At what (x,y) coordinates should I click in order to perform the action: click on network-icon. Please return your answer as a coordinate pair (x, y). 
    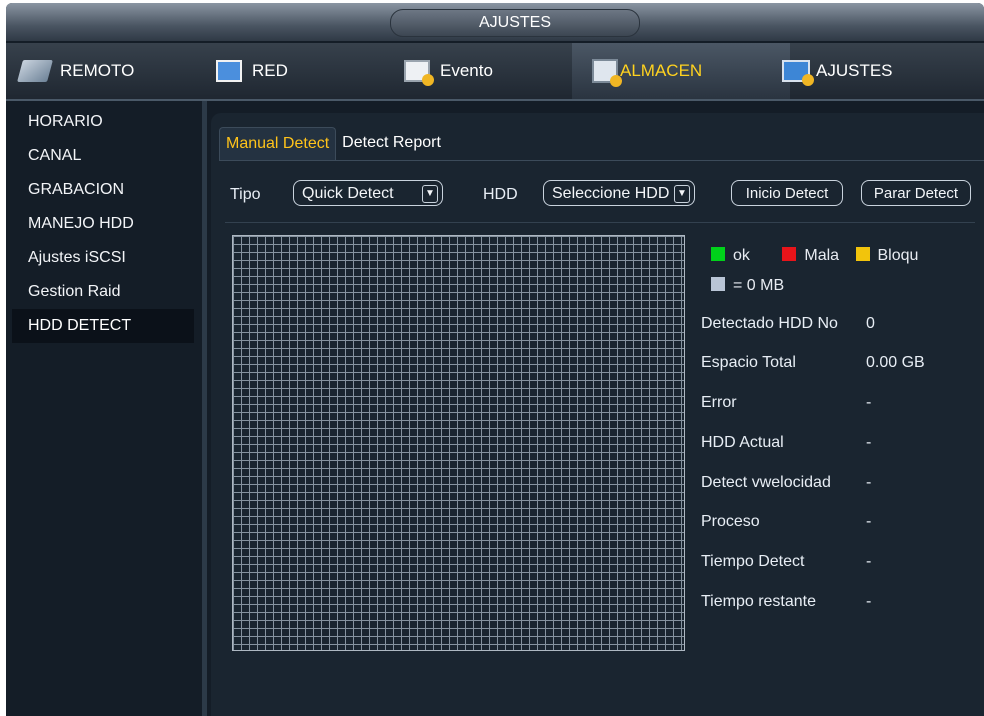
    Looking at the image, I should click on (229, 71).